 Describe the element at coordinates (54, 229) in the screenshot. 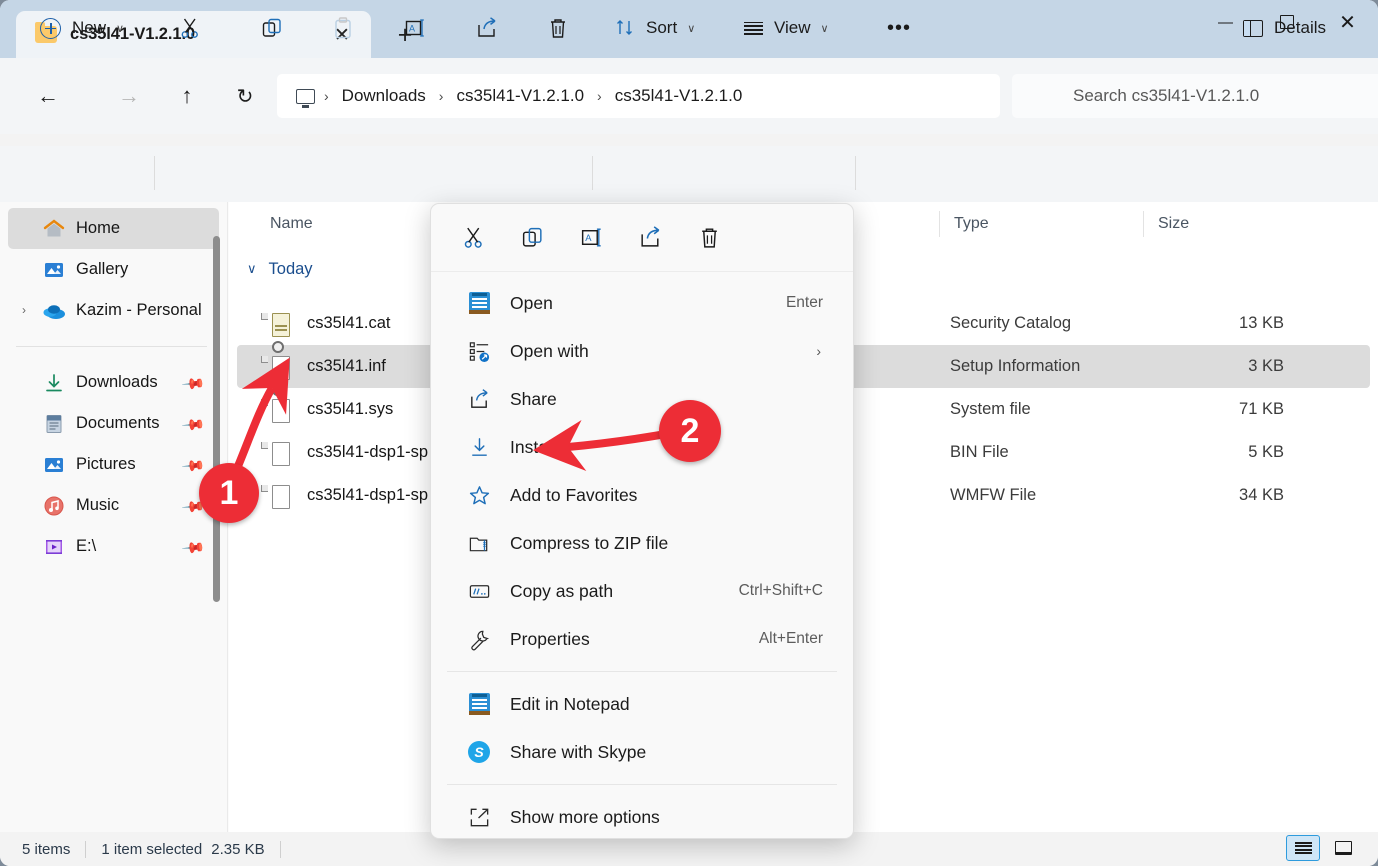

I see `home-icon` at that location.